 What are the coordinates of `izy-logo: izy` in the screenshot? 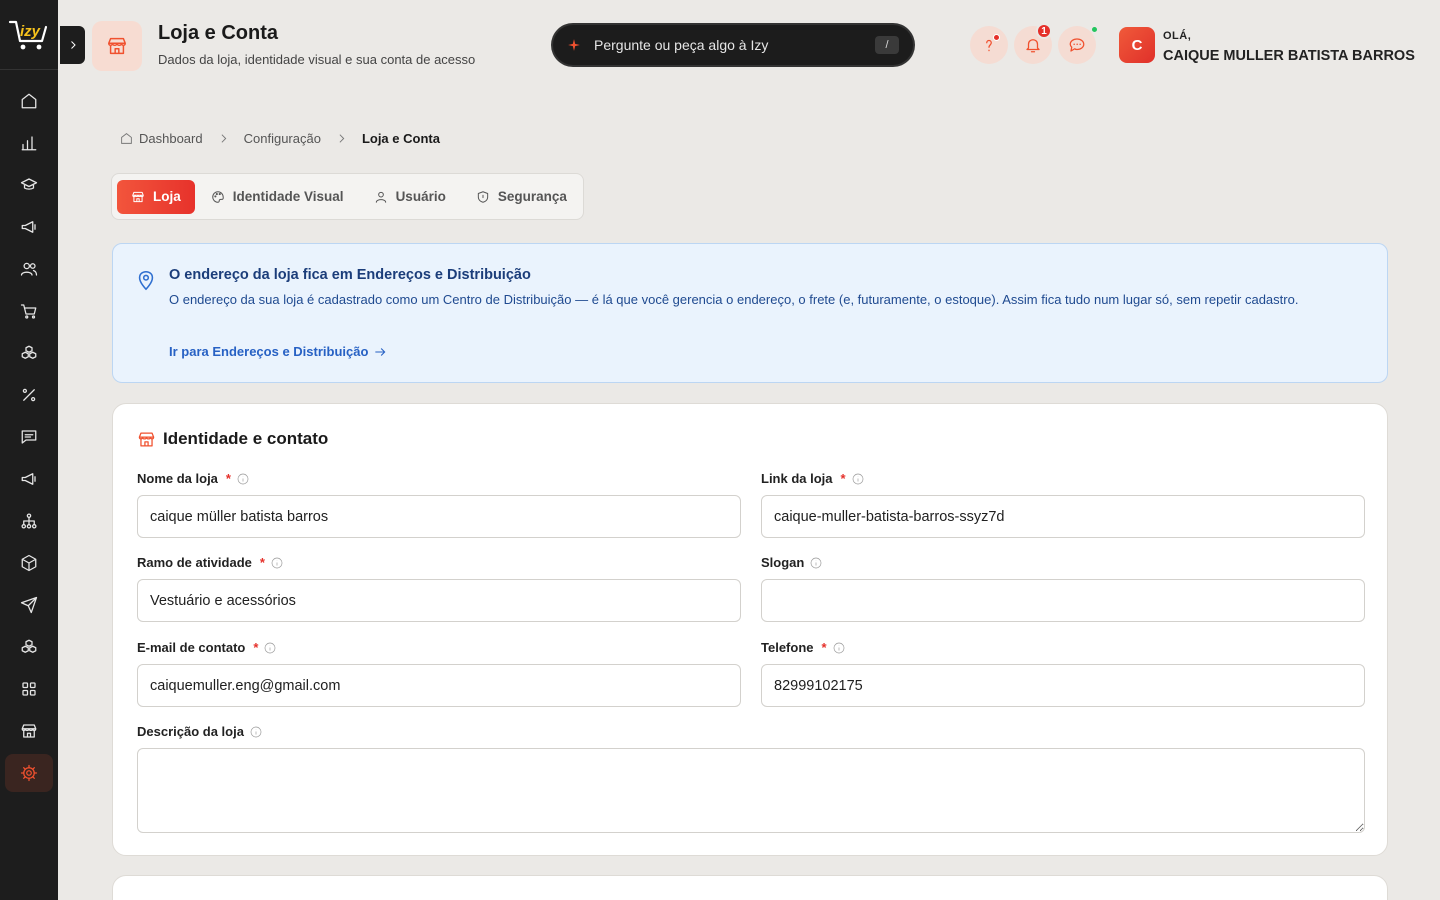 It's located at (29, 35).